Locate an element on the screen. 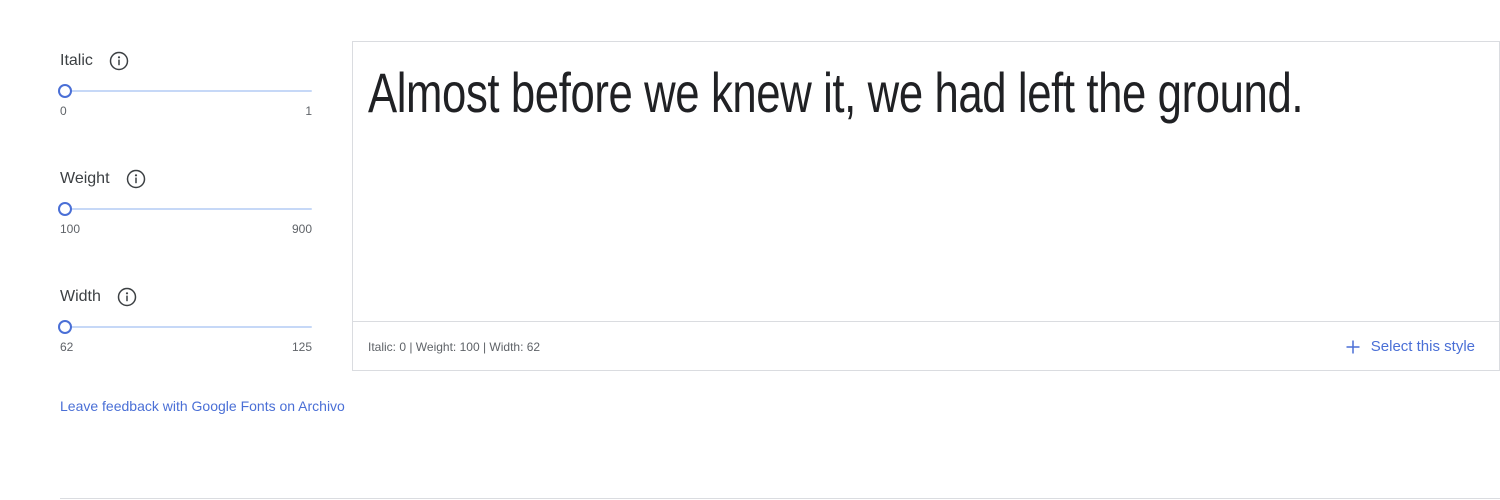 This screenshot has height=500, width=1500. axis-label-width: Width is located at coordinates (80, 296).